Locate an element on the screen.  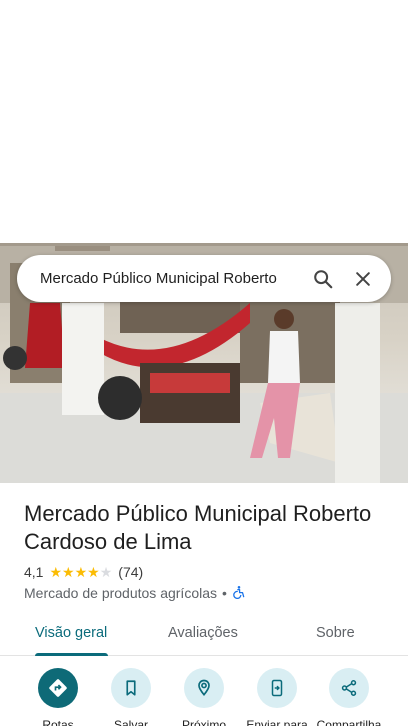
rating-row: 4,1 ★ ★ ★ ★ ★ (74) is located at coordinates (83, 572).